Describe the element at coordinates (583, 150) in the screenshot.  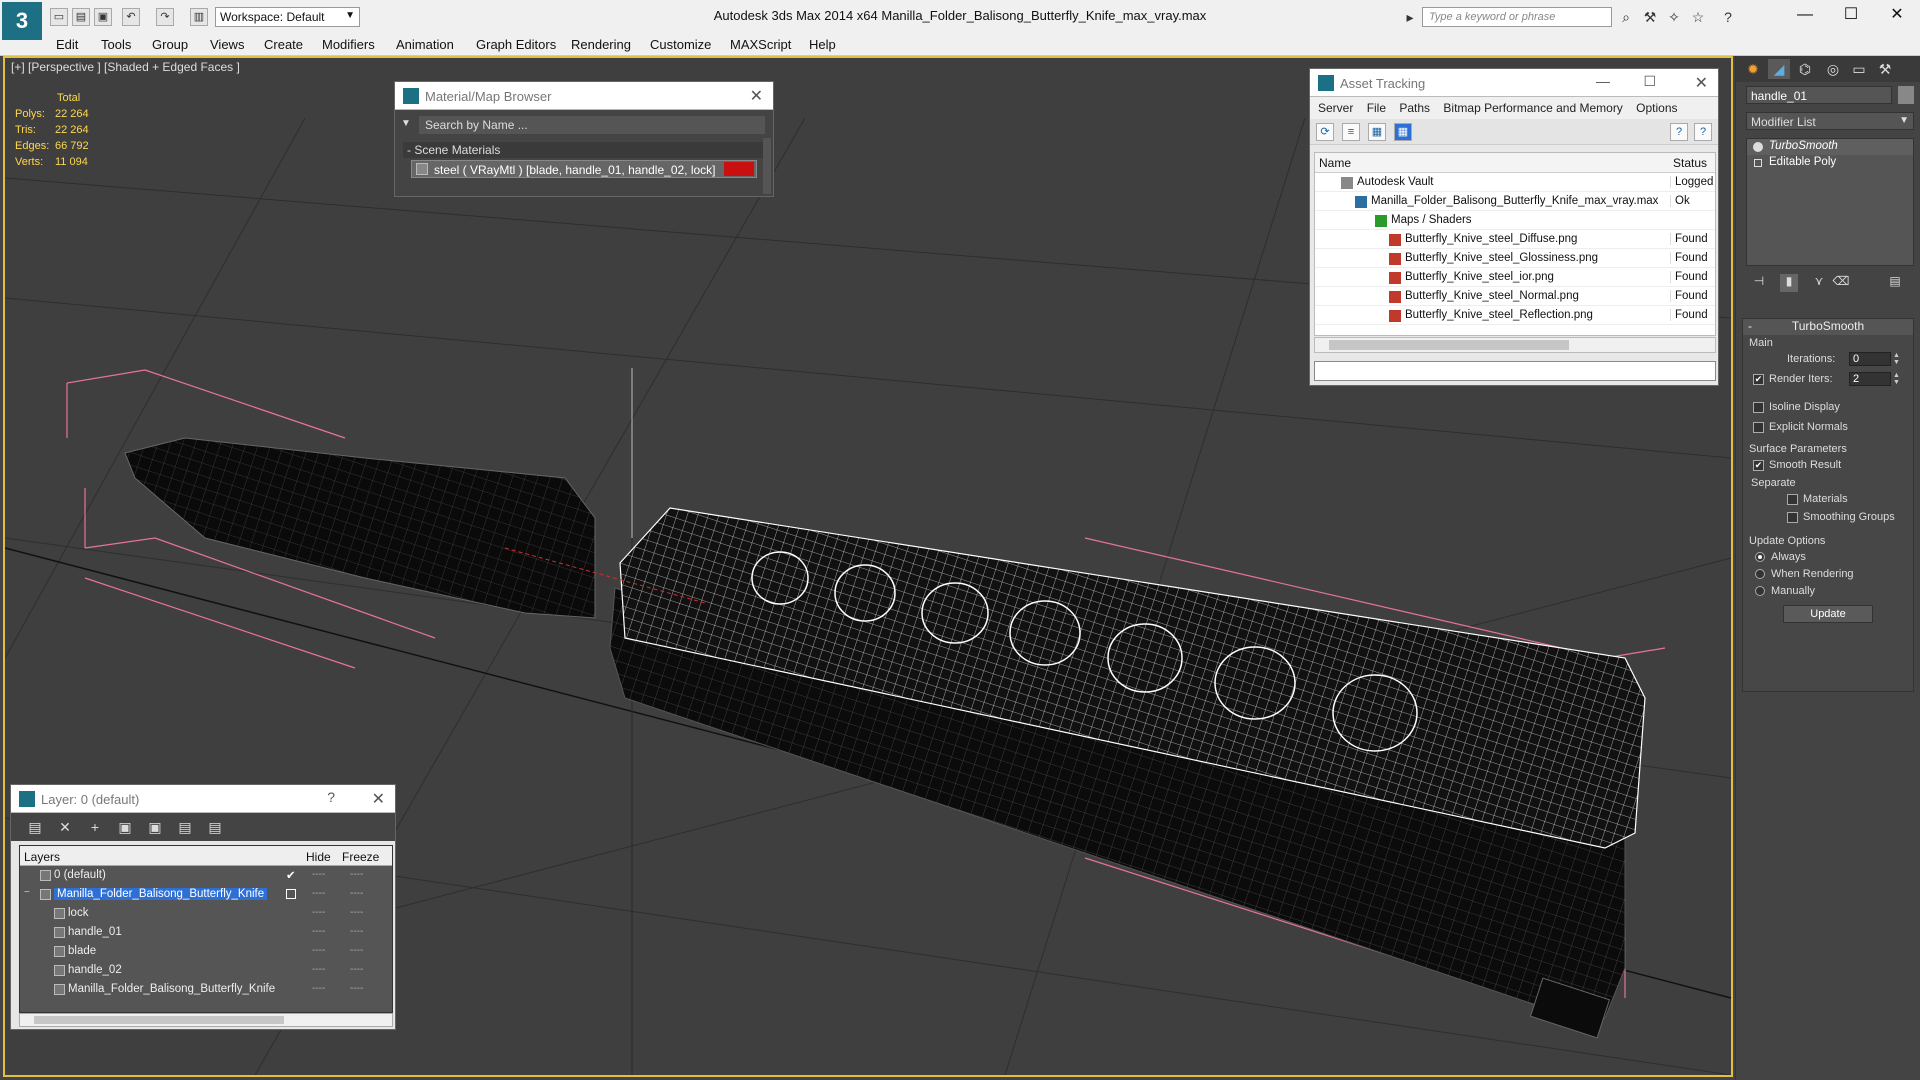
I see `scene-materials-header: - Scene Materials` at that location.